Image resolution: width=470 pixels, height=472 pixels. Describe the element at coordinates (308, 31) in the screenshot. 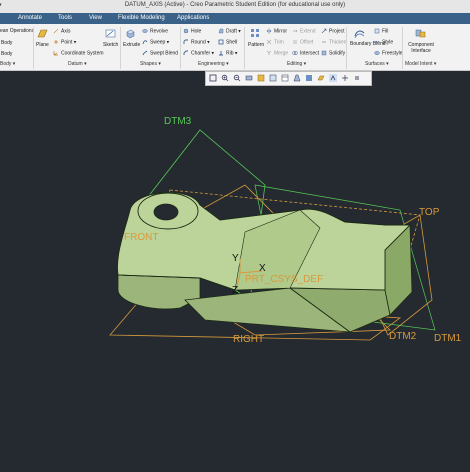

I see `extend-label: Extend` at that location.